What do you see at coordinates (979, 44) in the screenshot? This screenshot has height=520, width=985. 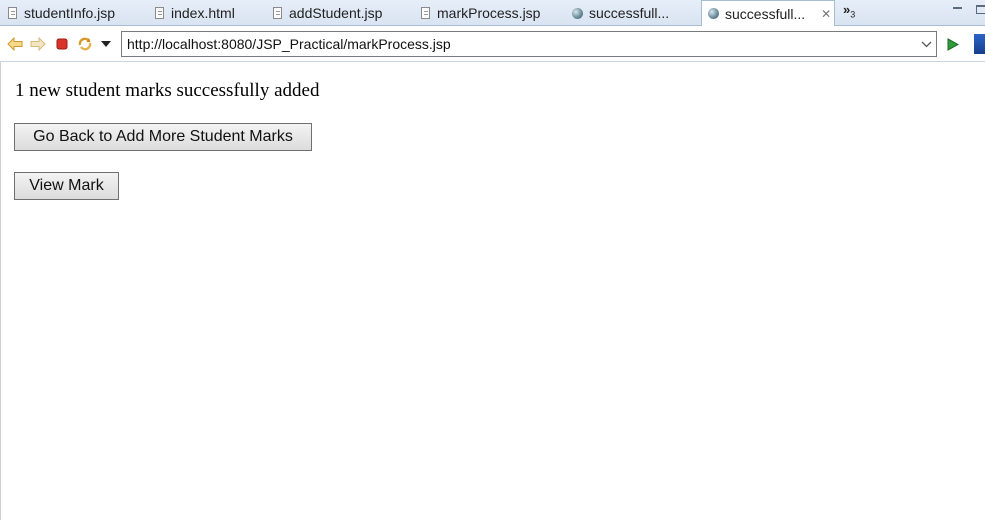 I see `browser-menu-icon` at bounding box center [979, 44].